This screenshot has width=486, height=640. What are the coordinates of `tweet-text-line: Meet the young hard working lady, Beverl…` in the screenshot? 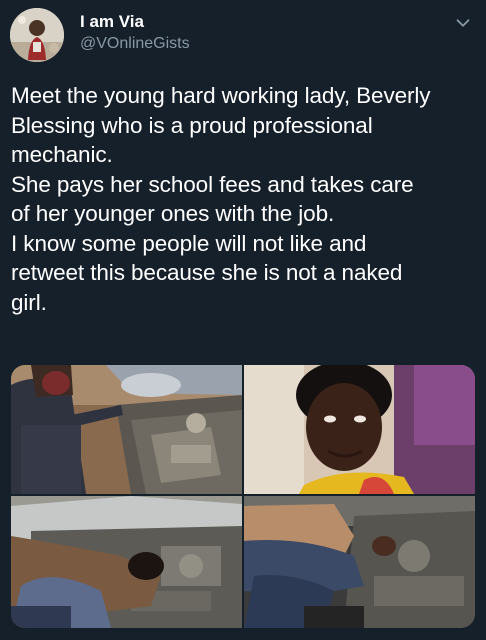 It's located at (221, 95).